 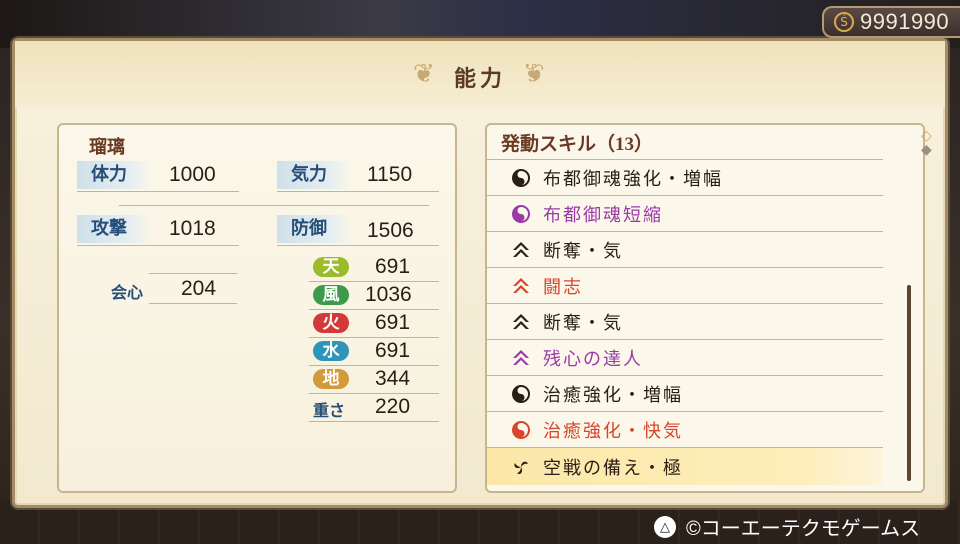 What do you see at coordinates (613, 431) in the screenshot?
I see `skill-label: 治癒強化・快気` at bounding box center [613, 431].